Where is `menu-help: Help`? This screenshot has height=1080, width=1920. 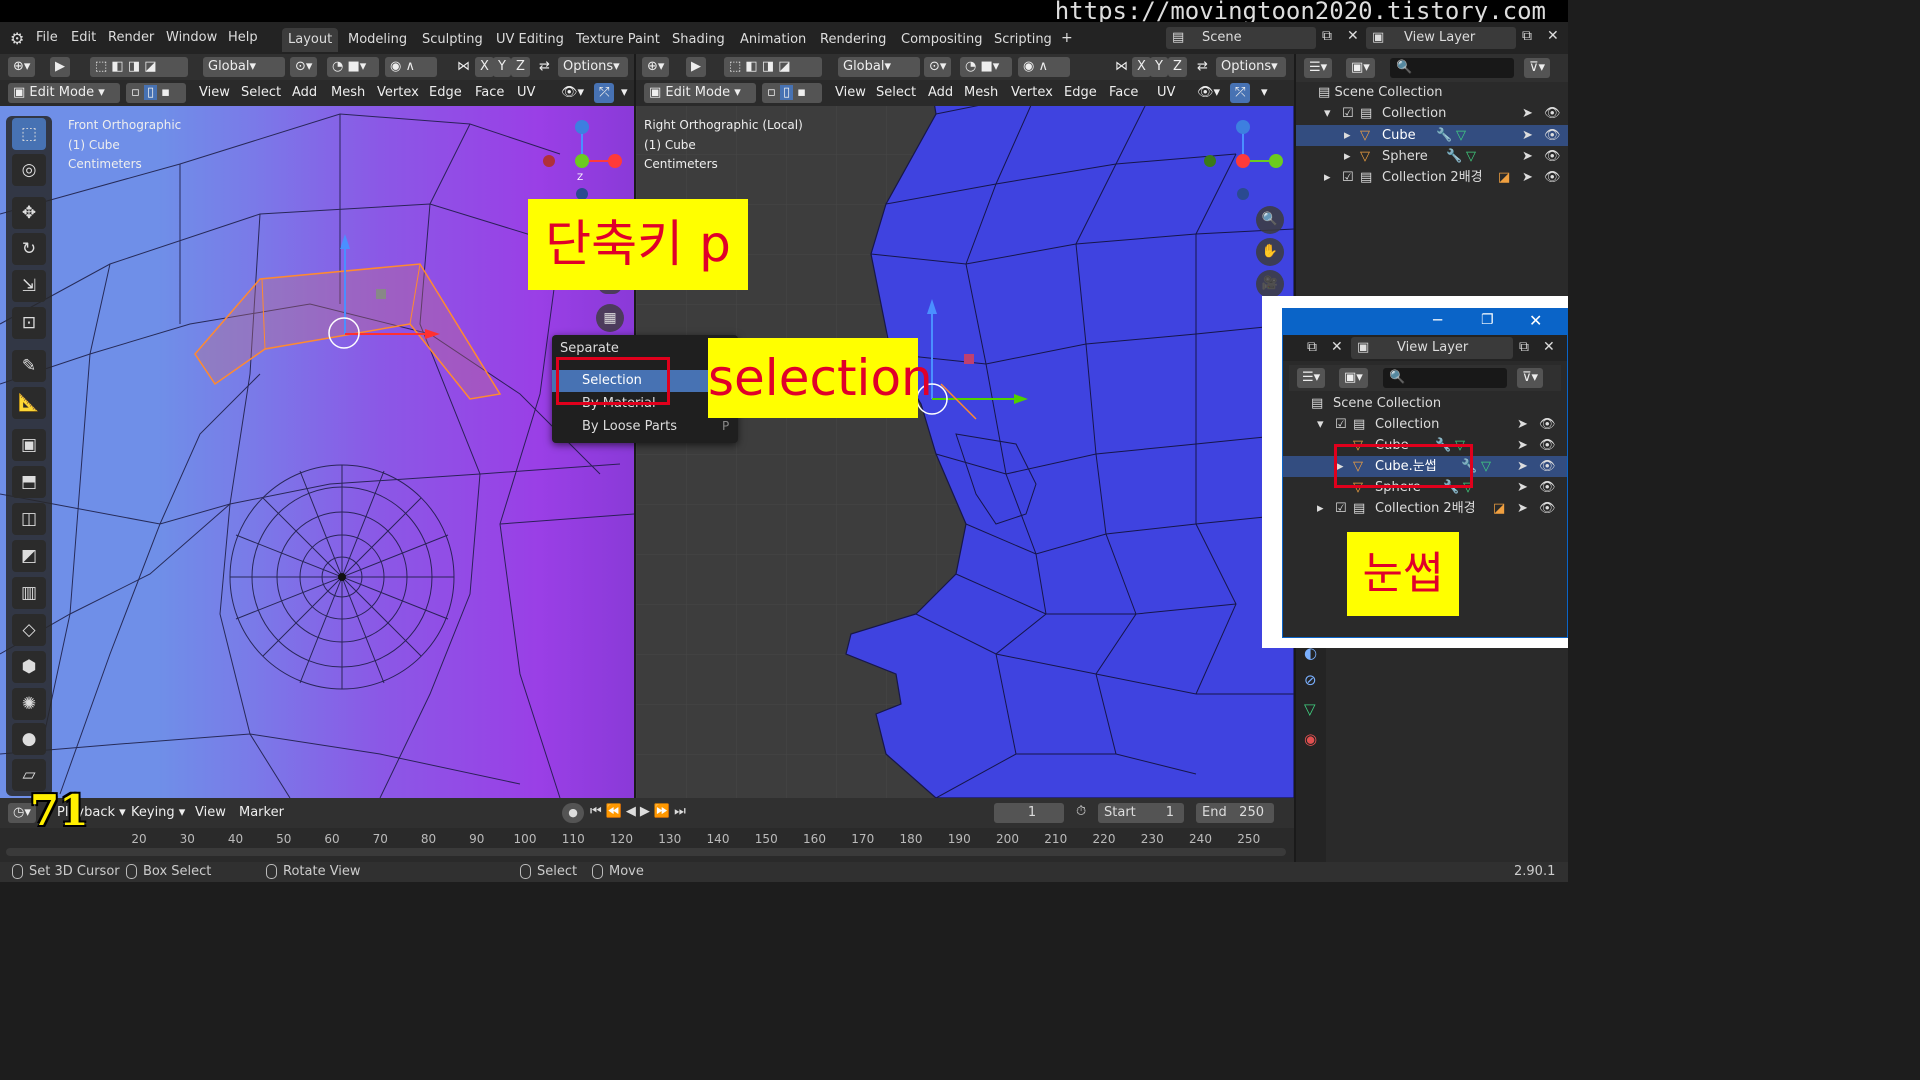
menu-help: Help is located at coordinates (243, 37).